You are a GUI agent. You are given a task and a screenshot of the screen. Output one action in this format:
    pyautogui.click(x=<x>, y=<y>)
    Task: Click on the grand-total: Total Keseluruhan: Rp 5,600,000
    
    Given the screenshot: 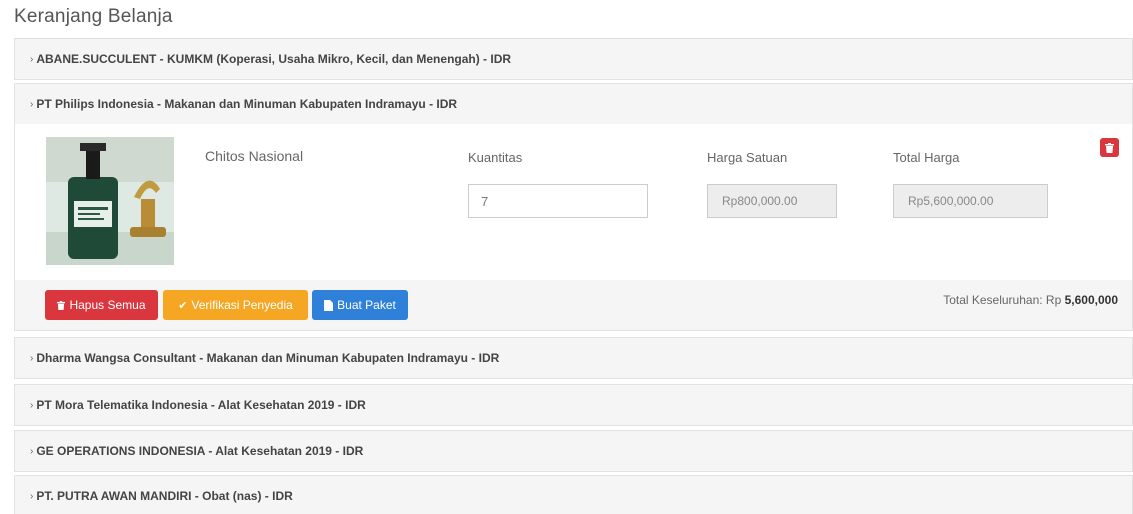 What is the action you would take?
    pyautogui.click(x=1030, y=300)
    